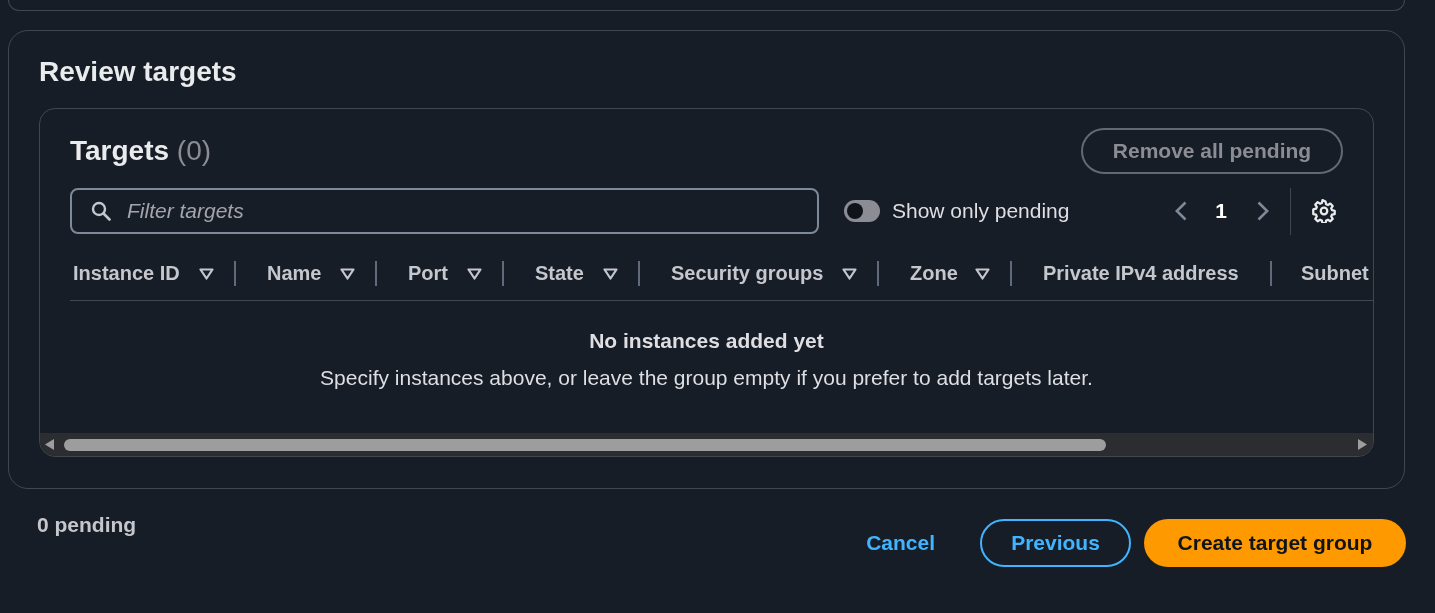 Image resolution: width=1435 pixels, height=613 pixels. I want to click on page-number-button: 1, so click(1221, 211).